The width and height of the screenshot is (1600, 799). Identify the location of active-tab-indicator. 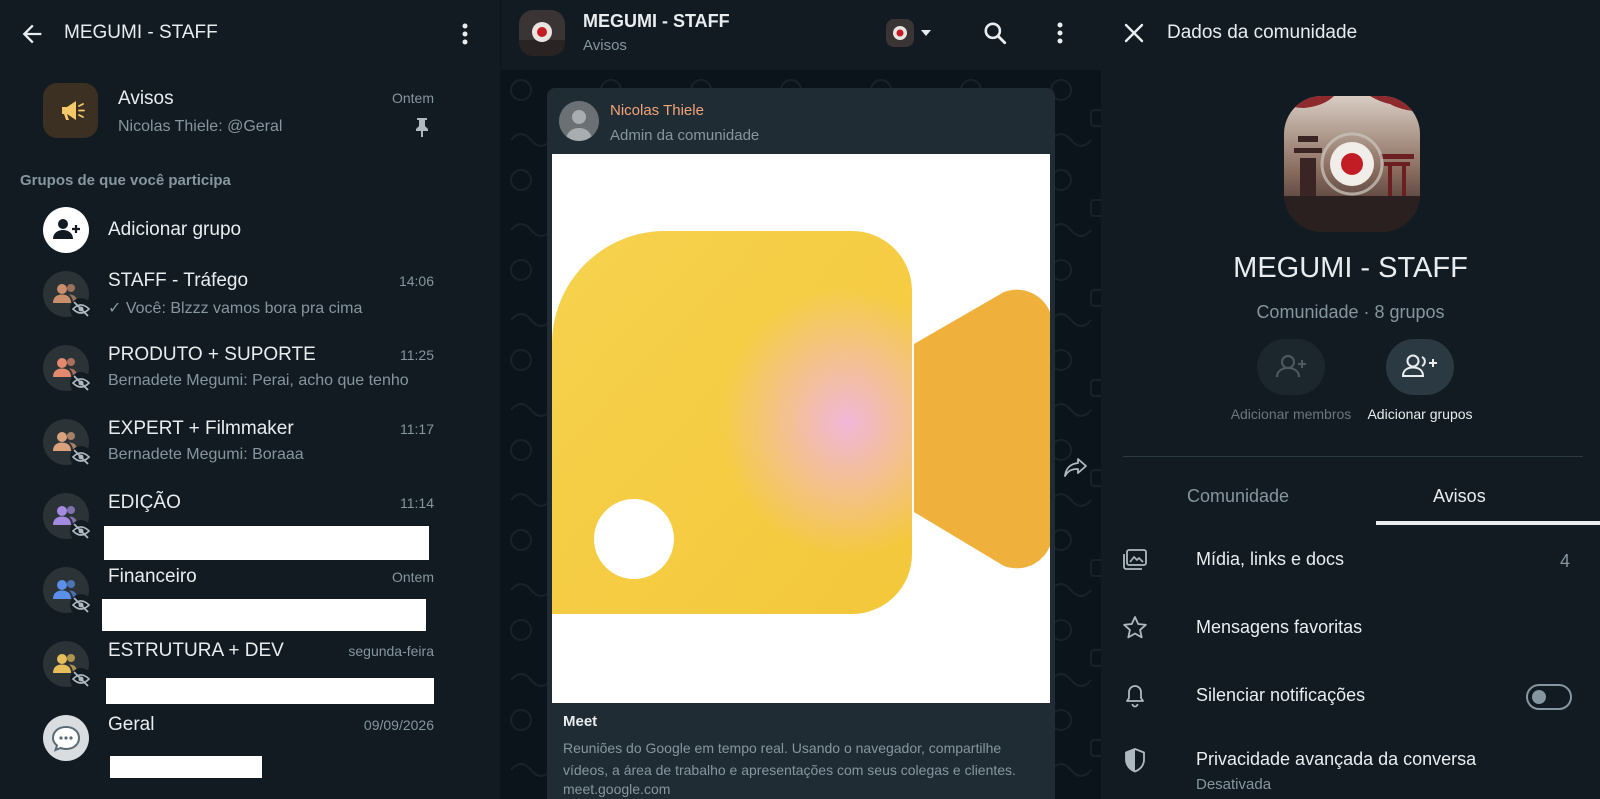
(1488, 523).